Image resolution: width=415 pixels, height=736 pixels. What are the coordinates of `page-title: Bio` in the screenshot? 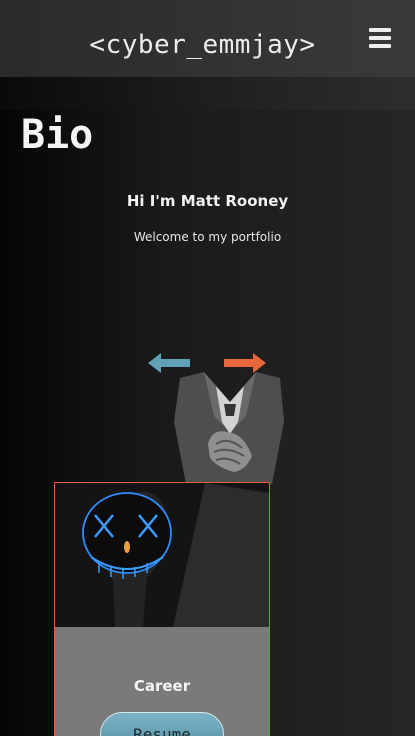 It's located at (57, 135).